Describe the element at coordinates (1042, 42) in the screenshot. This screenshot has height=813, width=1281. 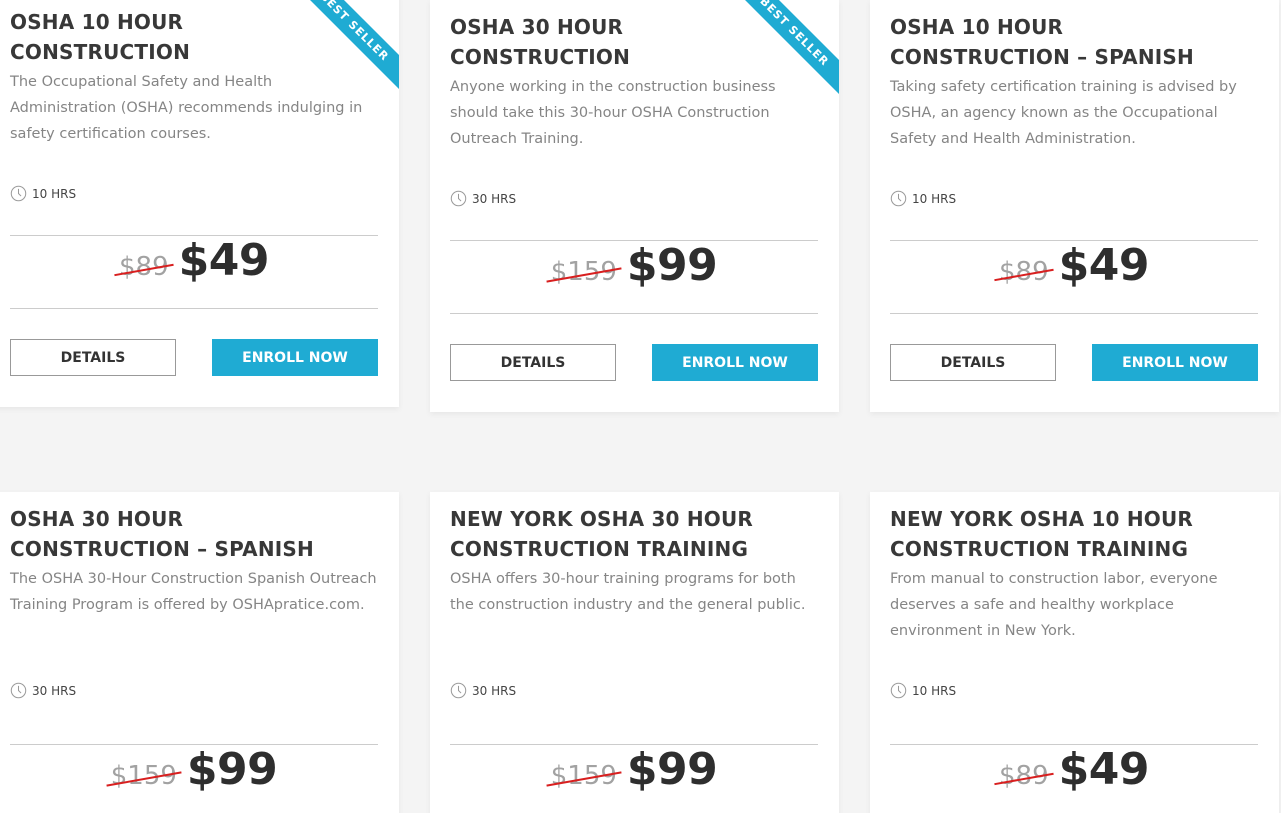
I see `course-title: OSHA 10 HOUR CONSTRUCTION – SPANISH` at that location.